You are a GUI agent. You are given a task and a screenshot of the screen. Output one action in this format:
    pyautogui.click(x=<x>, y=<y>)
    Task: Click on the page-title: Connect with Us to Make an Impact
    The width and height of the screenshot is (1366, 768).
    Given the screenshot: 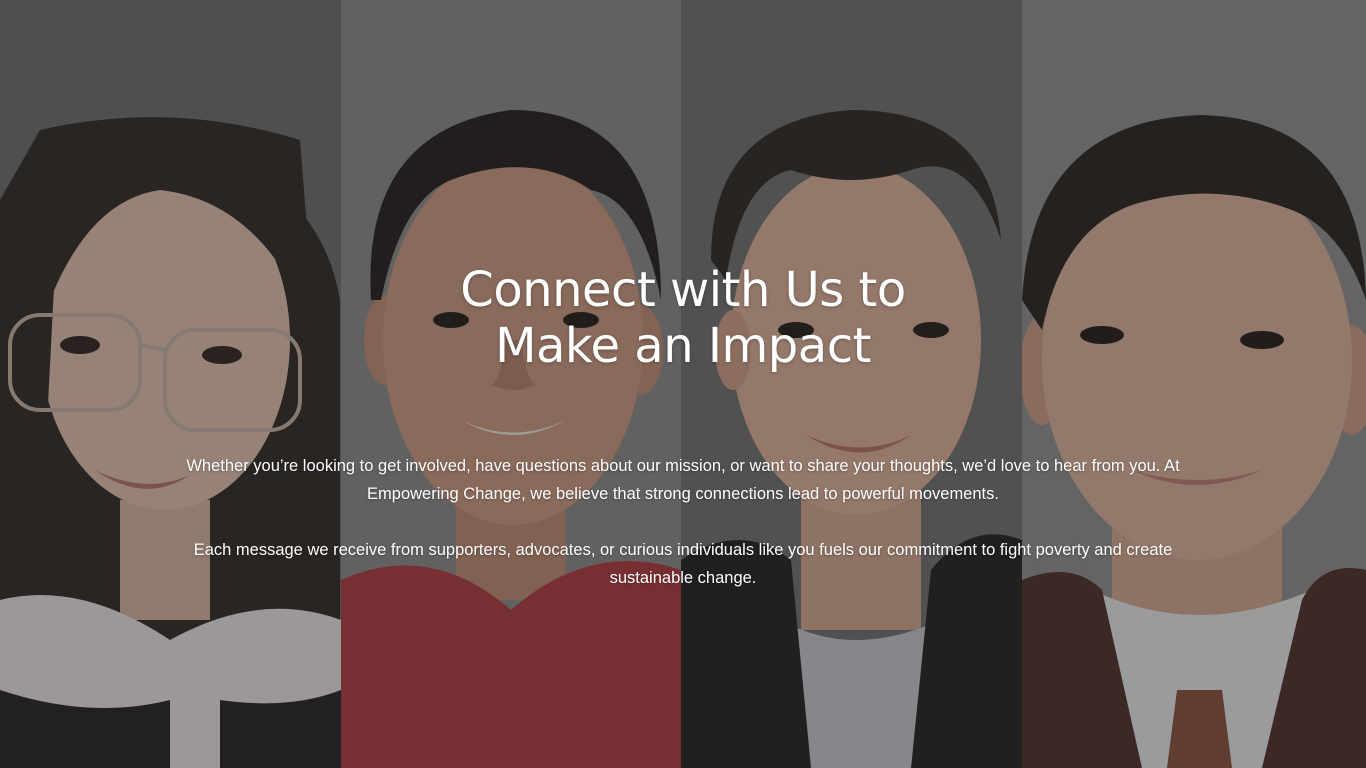 What is the action you would take?
    pyautogui.click(x=683, y=318)
    